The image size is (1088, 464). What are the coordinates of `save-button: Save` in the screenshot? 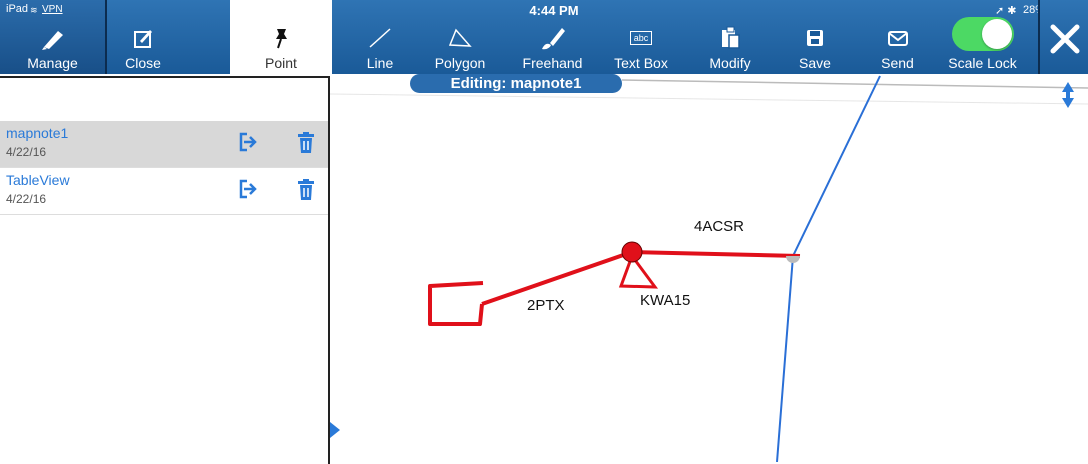 It's located at (815, 37).